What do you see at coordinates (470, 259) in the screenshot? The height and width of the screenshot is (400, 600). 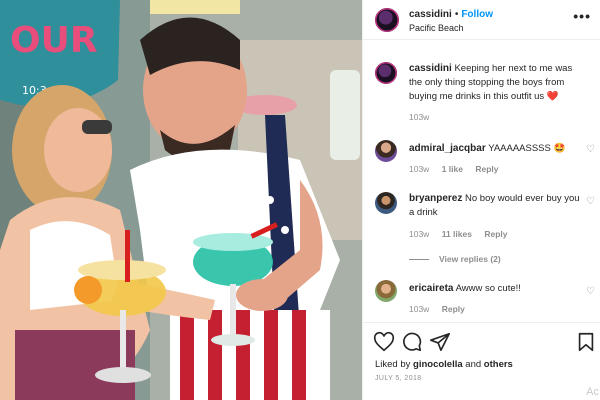 I see `view-replies-label: View replies (2)` at bounding box center [470, 259].